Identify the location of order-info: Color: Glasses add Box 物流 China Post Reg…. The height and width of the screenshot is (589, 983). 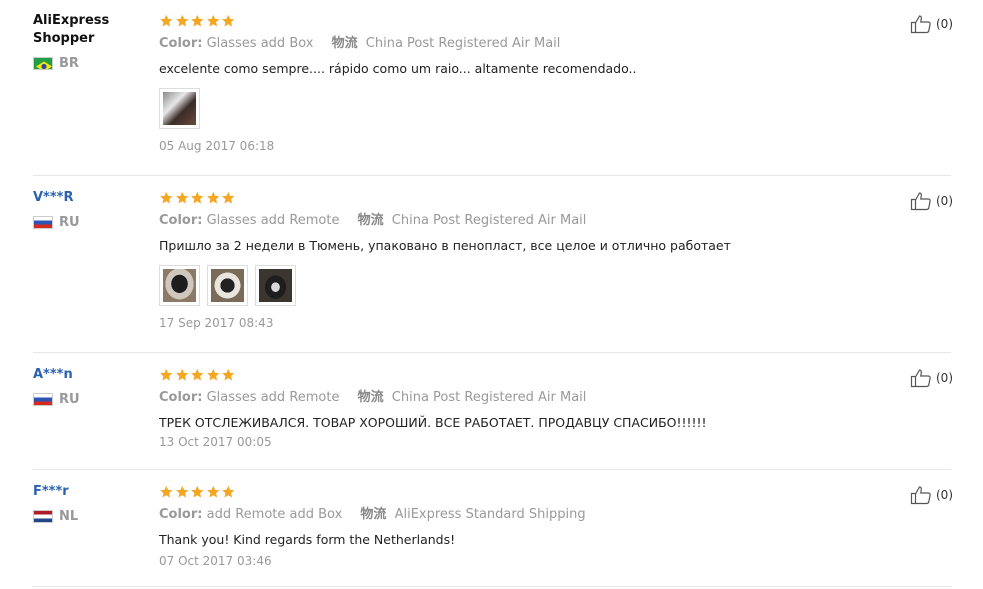
(519, 44).